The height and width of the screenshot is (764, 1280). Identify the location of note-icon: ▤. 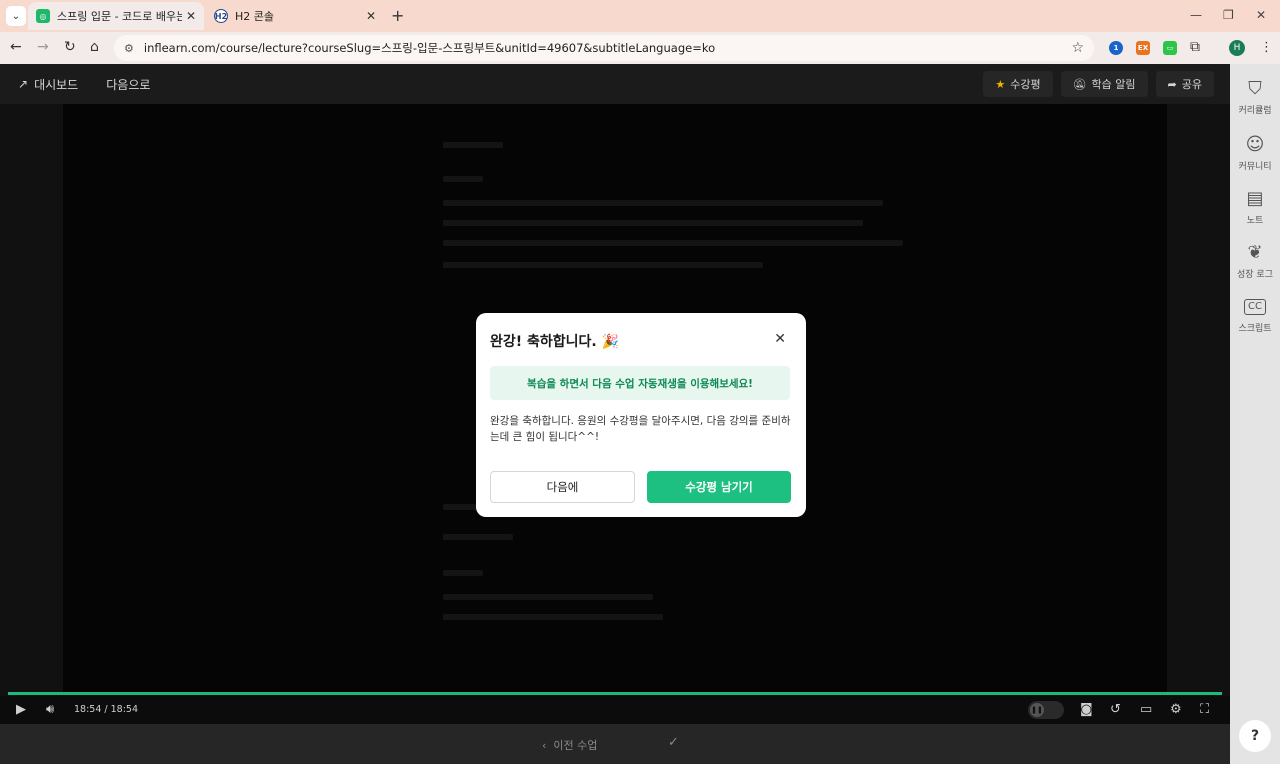
(1255, 198).